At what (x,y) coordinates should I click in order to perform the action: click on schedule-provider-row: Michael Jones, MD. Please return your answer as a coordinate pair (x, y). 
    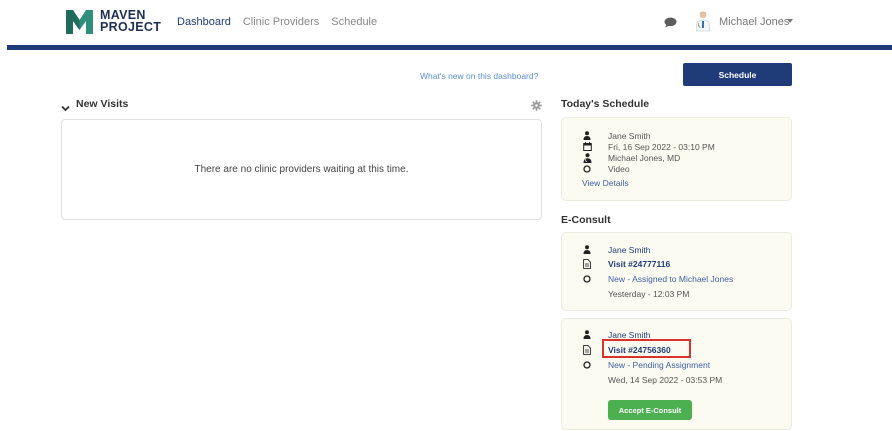
    Looking at the image, I should click on (631, 157).